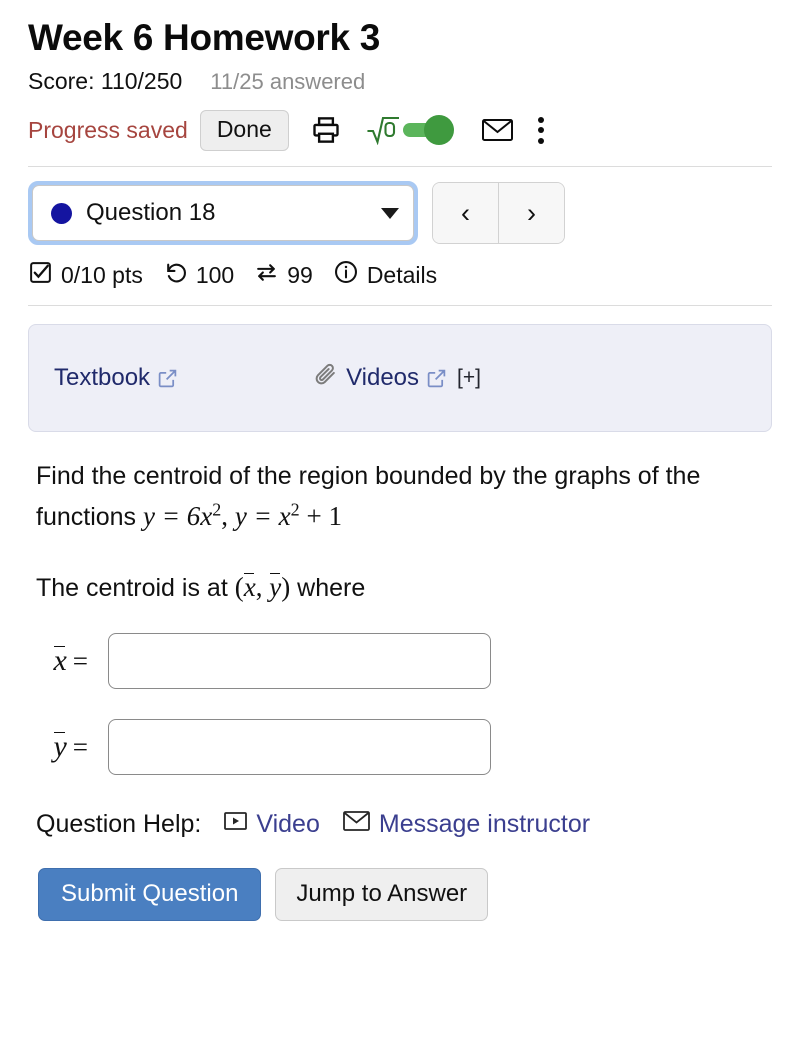 Image resolution: width=800 pixels, height=1051 pixels. Describe the element at coordinates (390, 213) in the screenshot. I see `chevron-down-icon` at that location.